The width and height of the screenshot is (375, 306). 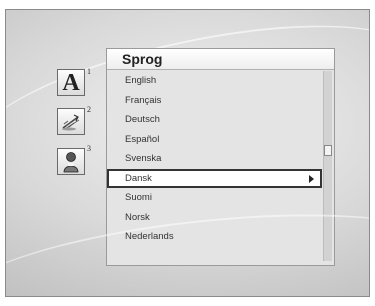 What do you see at coordinates (214, 159) in the screenshot?
I see `language-option-svenska: Svenska` at bounding box center [214, 159].